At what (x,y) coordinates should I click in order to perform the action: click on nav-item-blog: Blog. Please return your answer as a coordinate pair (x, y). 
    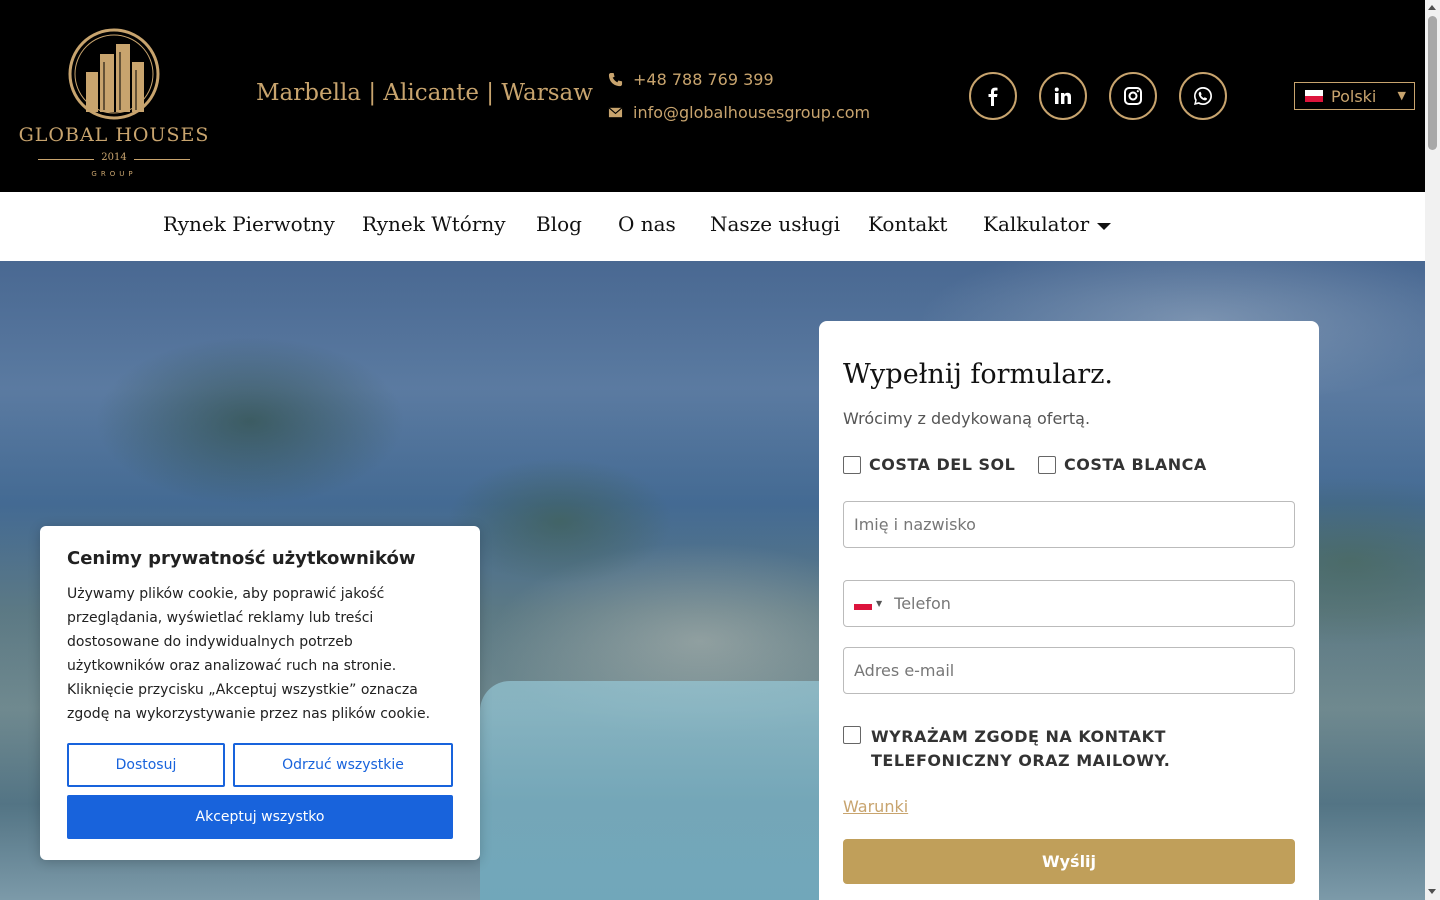
    Looking at the image, I should click on (559, 224).